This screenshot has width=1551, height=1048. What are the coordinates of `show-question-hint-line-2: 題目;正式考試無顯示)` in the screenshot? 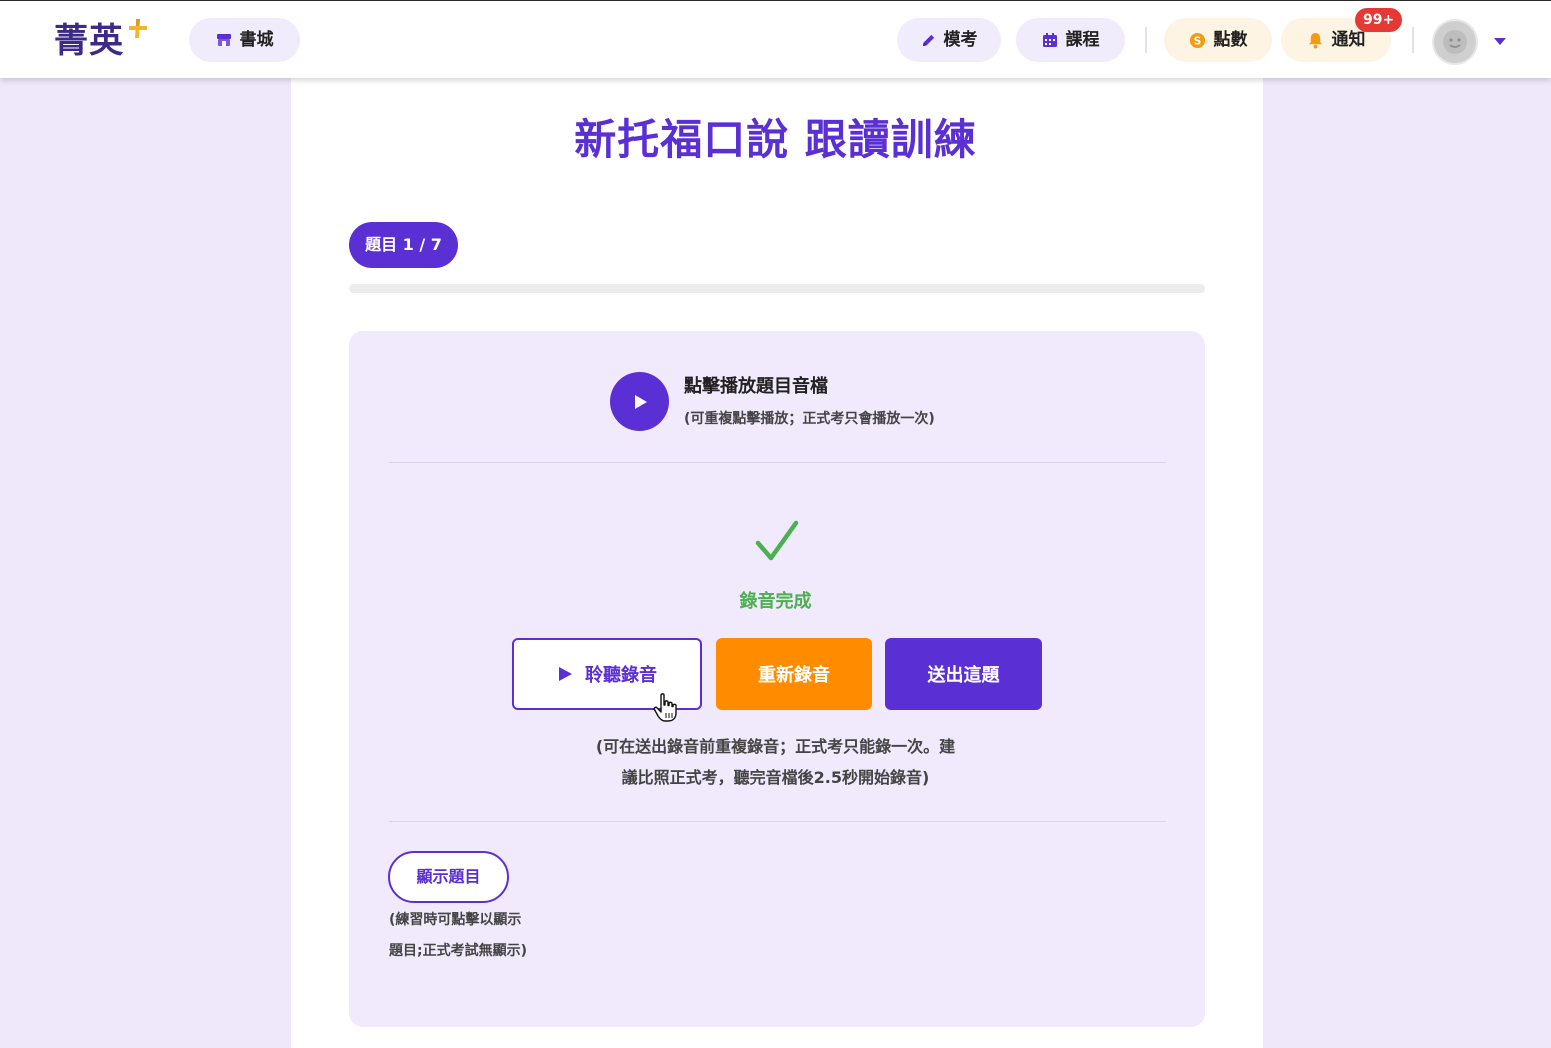 It's located at (458, 951).